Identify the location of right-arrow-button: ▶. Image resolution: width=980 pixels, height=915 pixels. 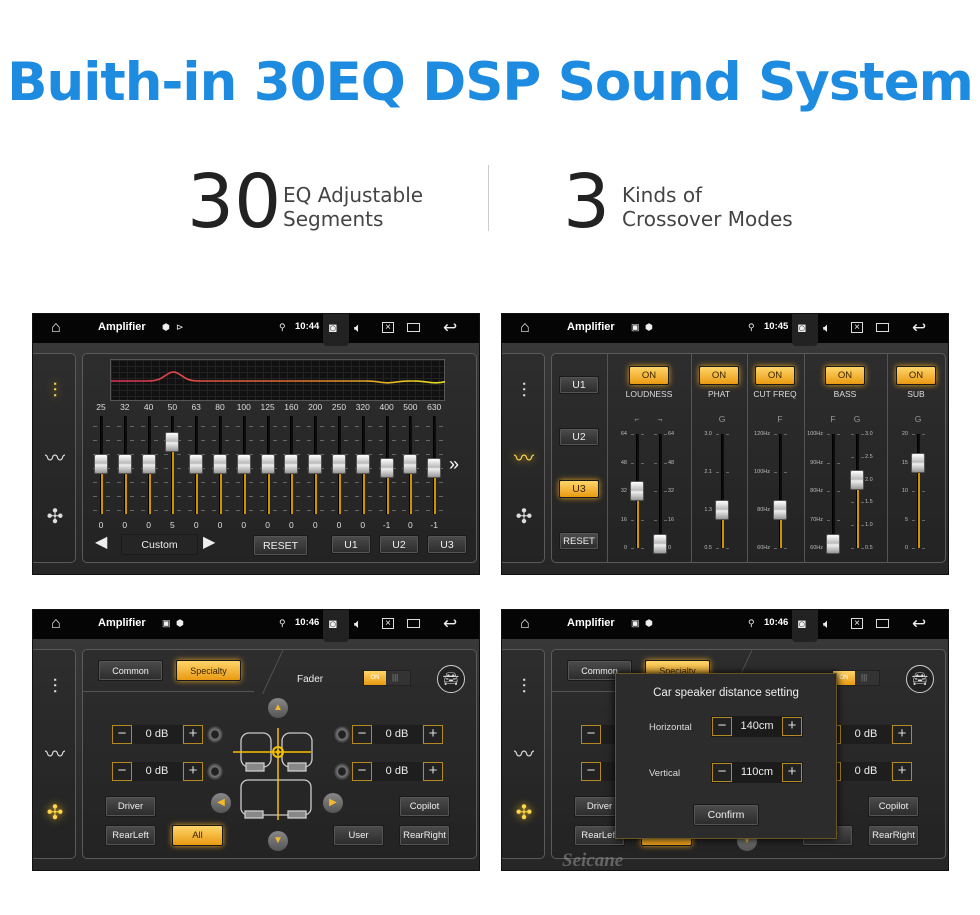
(333, 803).